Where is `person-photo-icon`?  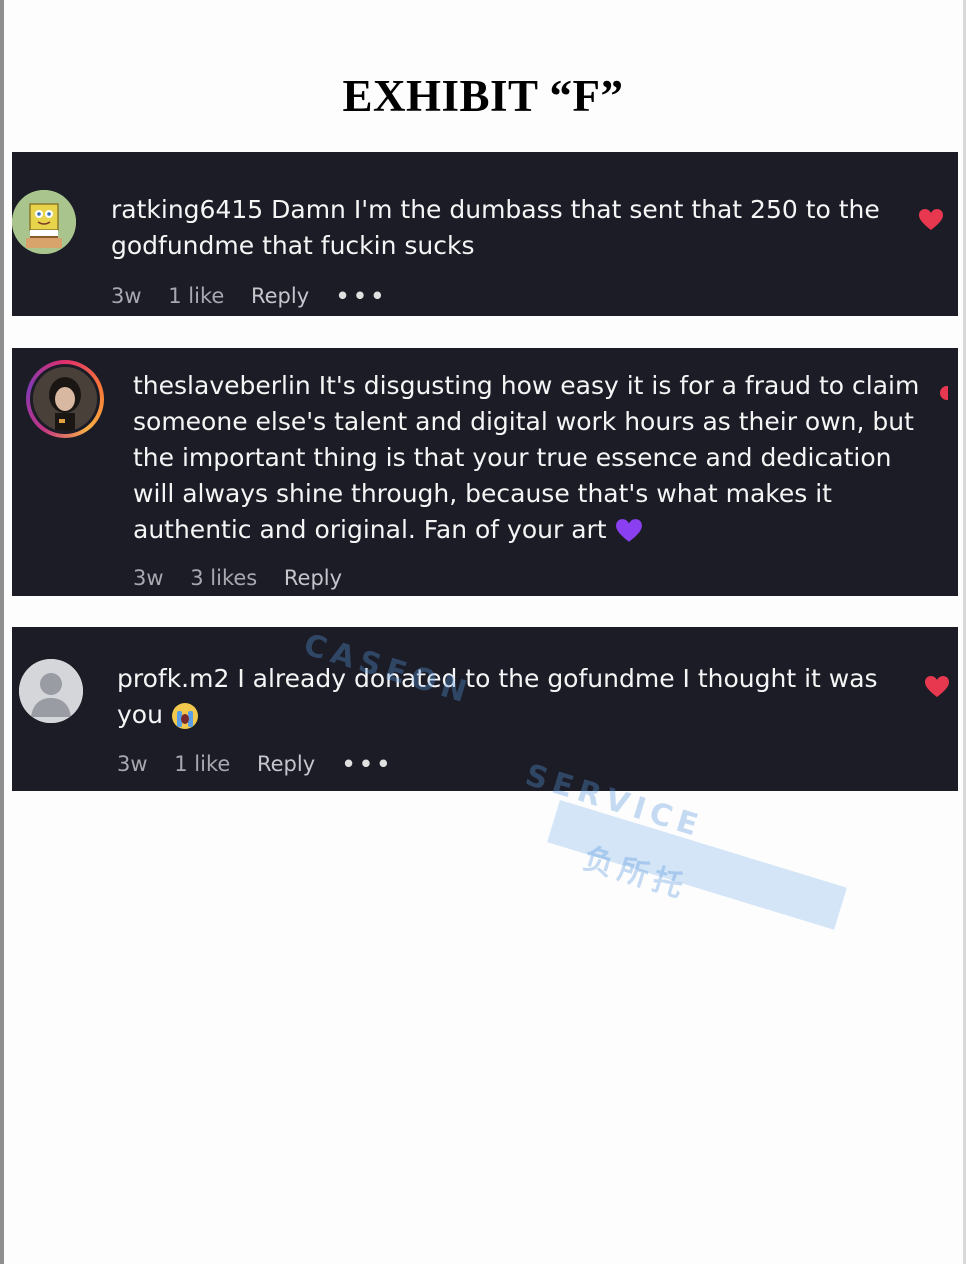 person-photo-icon is located at coordinates (65, 399).